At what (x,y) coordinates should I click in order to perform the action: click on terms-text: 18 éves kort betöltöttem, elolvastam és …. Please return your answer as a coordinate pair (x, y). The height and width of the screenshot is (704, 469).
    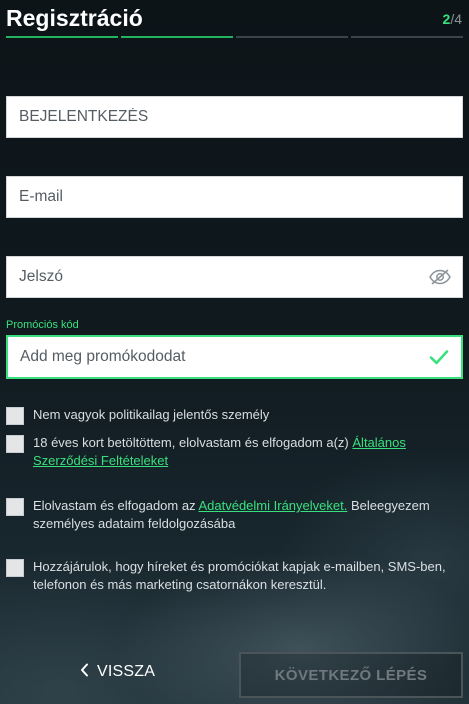
    Looking at the image, I should click on (193, 442).